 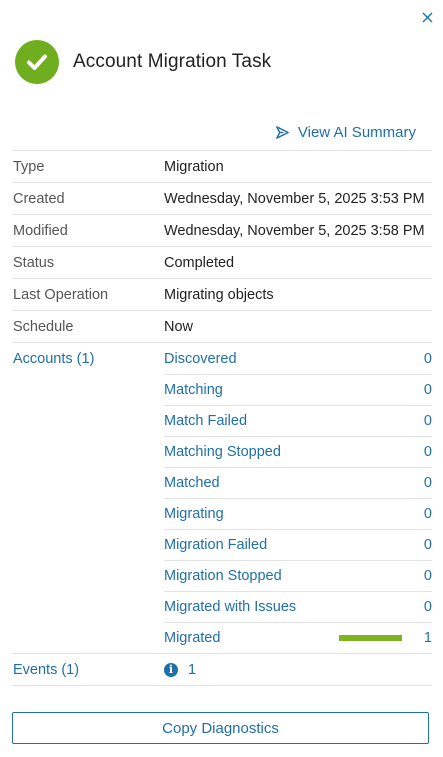 I want to click on panel-header: Account Migration Task, so click(x=143, y=62).